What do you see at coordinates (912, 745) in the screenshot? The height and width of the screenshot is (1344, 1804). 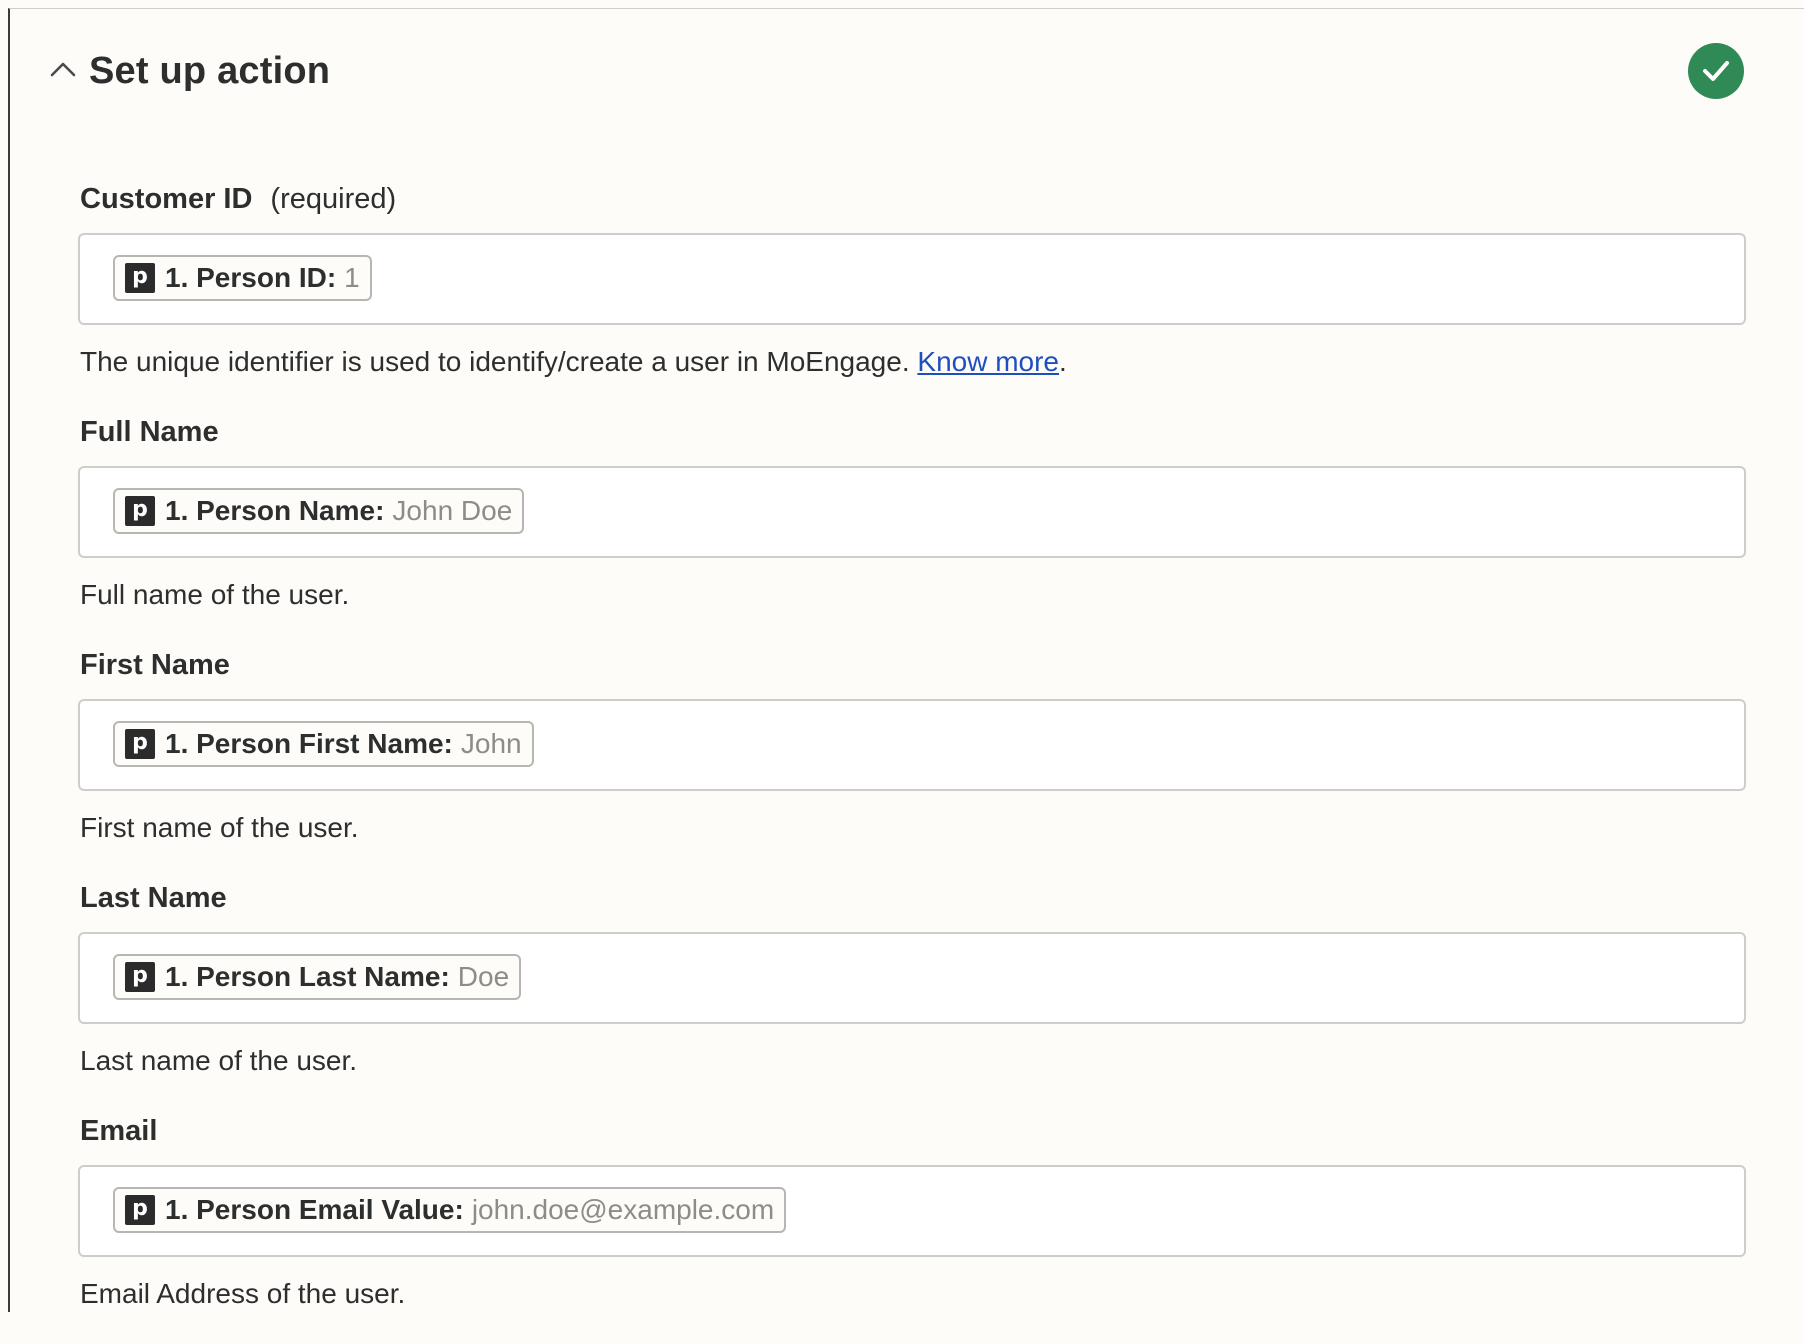 I see `first-name-input: p 1. Person First Name: John` at bounding box center [912, 745].